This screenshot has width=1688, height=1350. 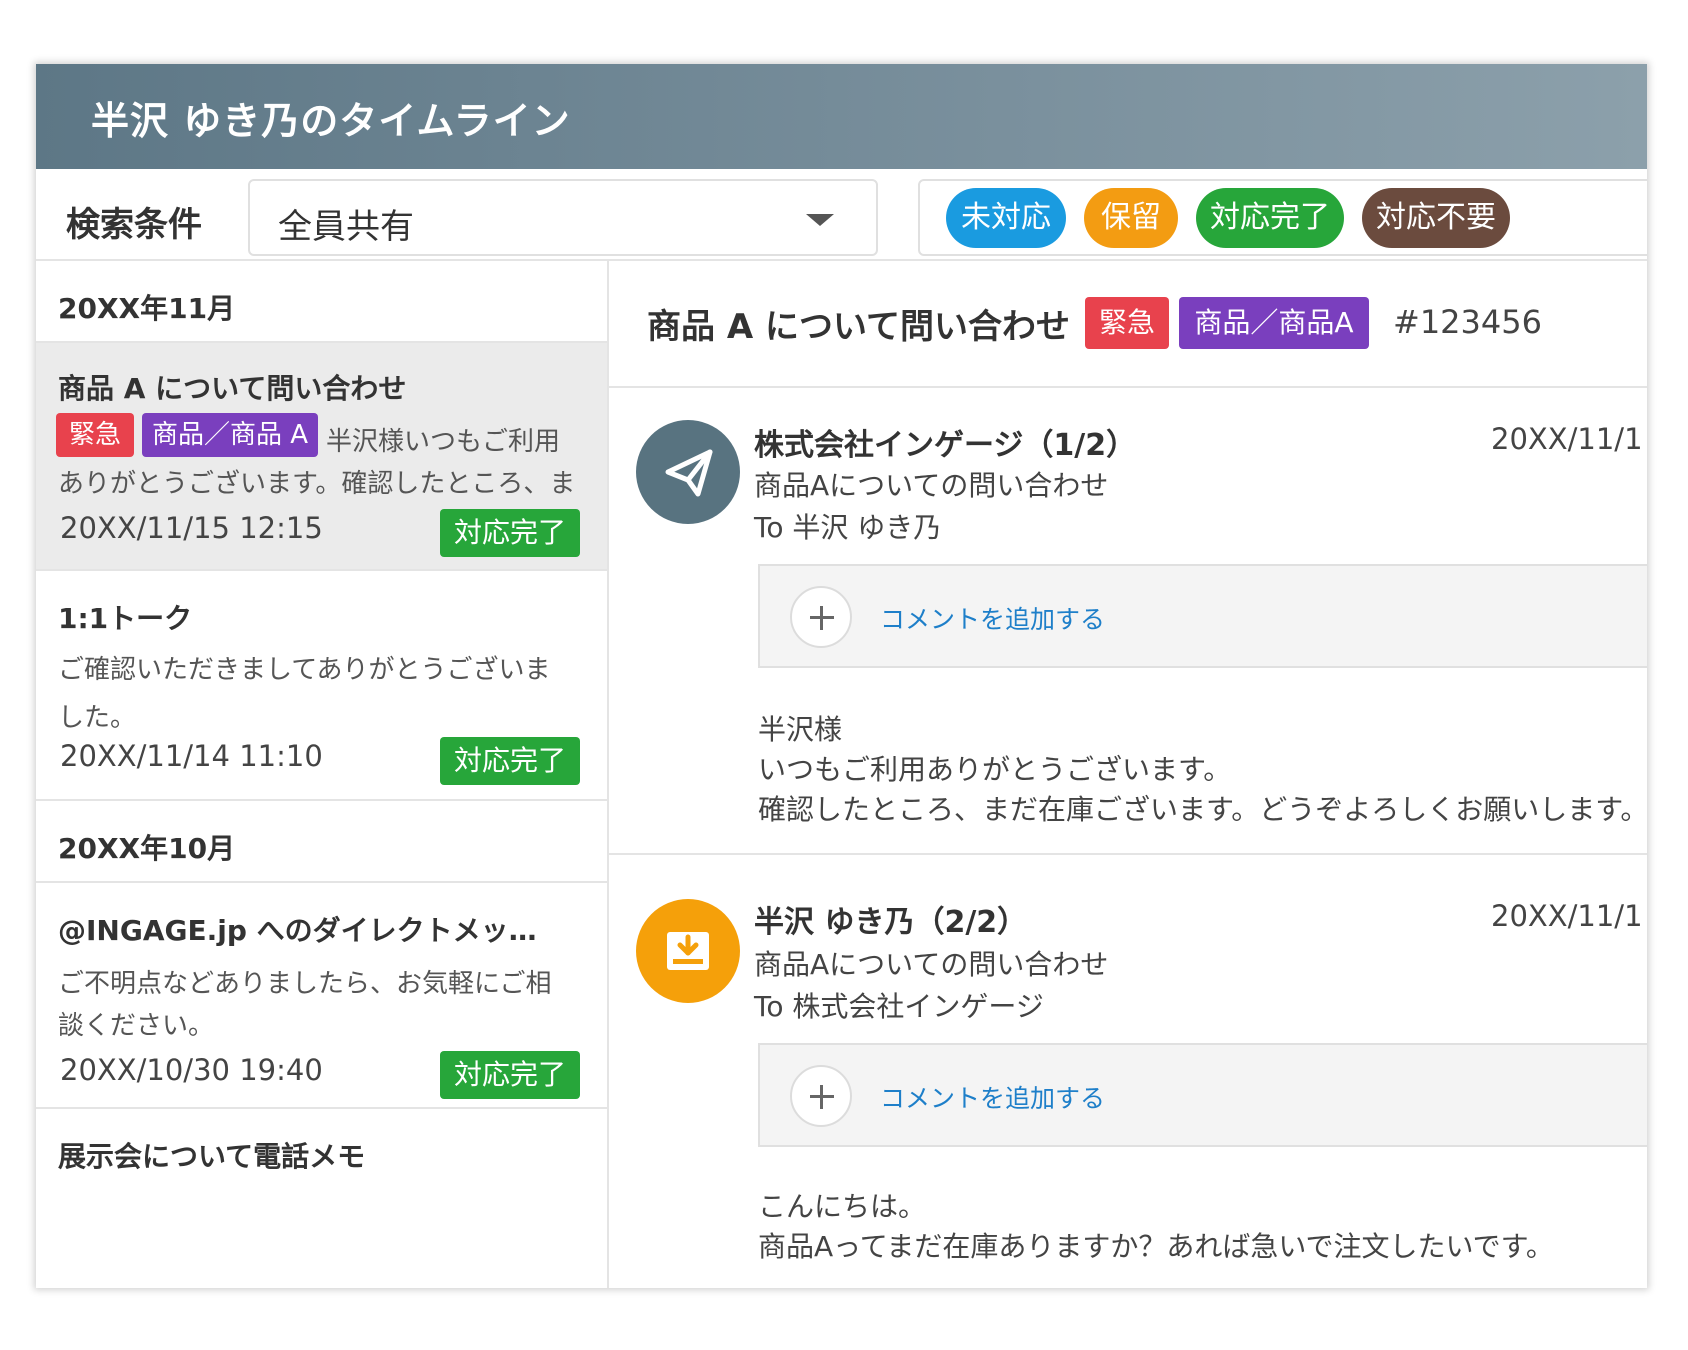 I want to click on item-preview: ありがとうございます。確認したところ、ま, so click(x=317, y=484).